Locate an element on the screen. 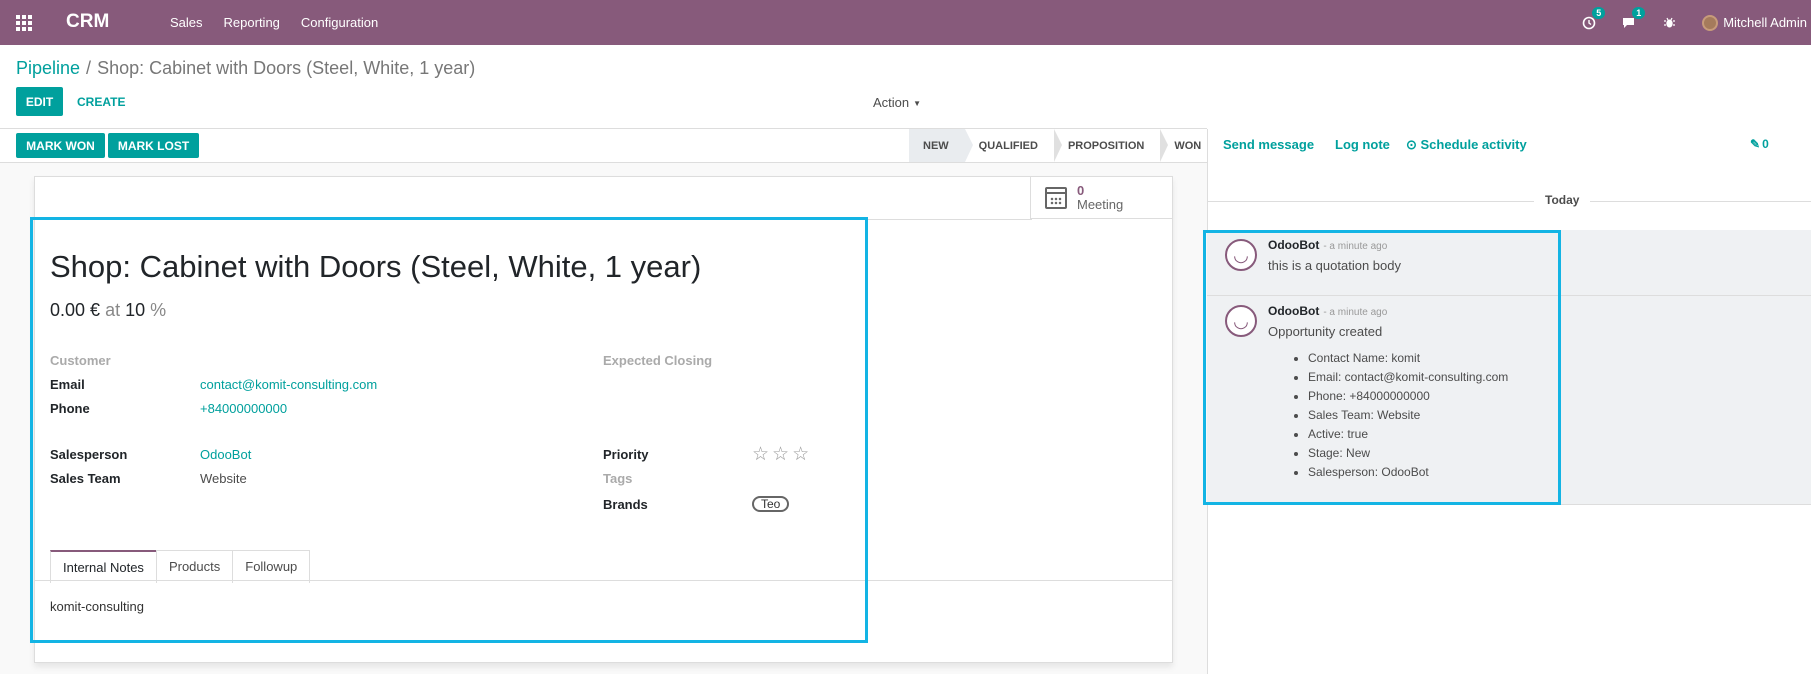 The width and height of the screenshot is (1811, 674). stage-new-label: NEW is located at coordinates (936, 145).